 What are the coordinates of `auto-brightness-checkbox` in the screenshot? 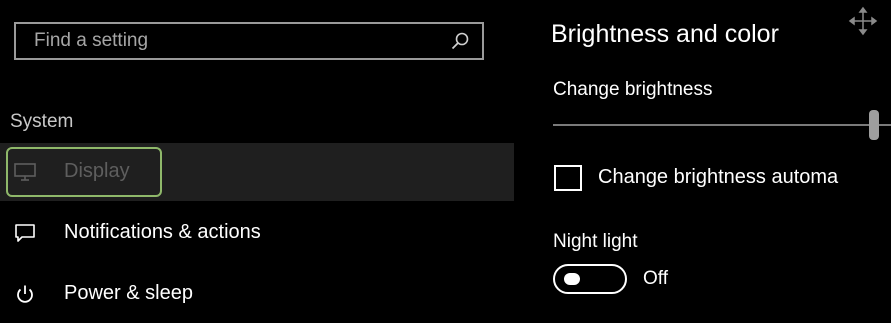 It's located at (568, 178).